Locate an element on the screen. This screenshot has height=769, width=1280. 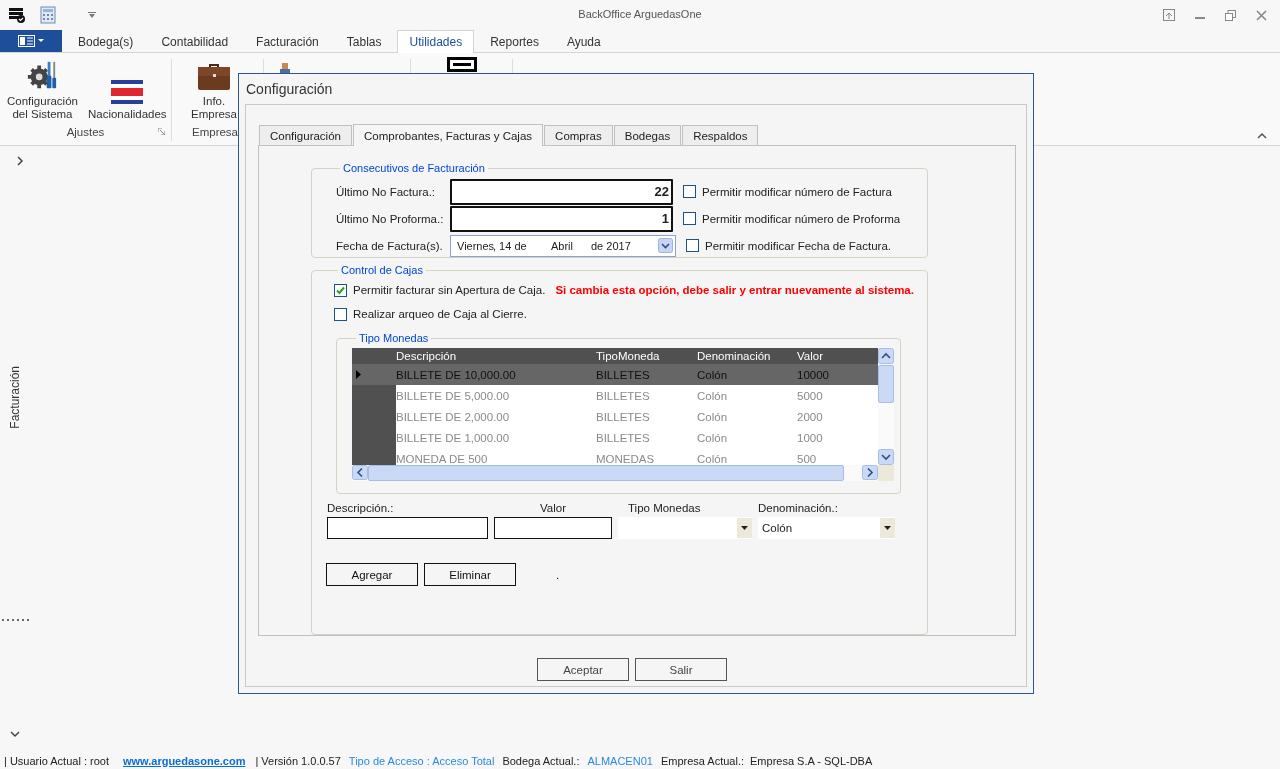
field-label: Fecha de Factura(s). is located at coordinates (390, 245).